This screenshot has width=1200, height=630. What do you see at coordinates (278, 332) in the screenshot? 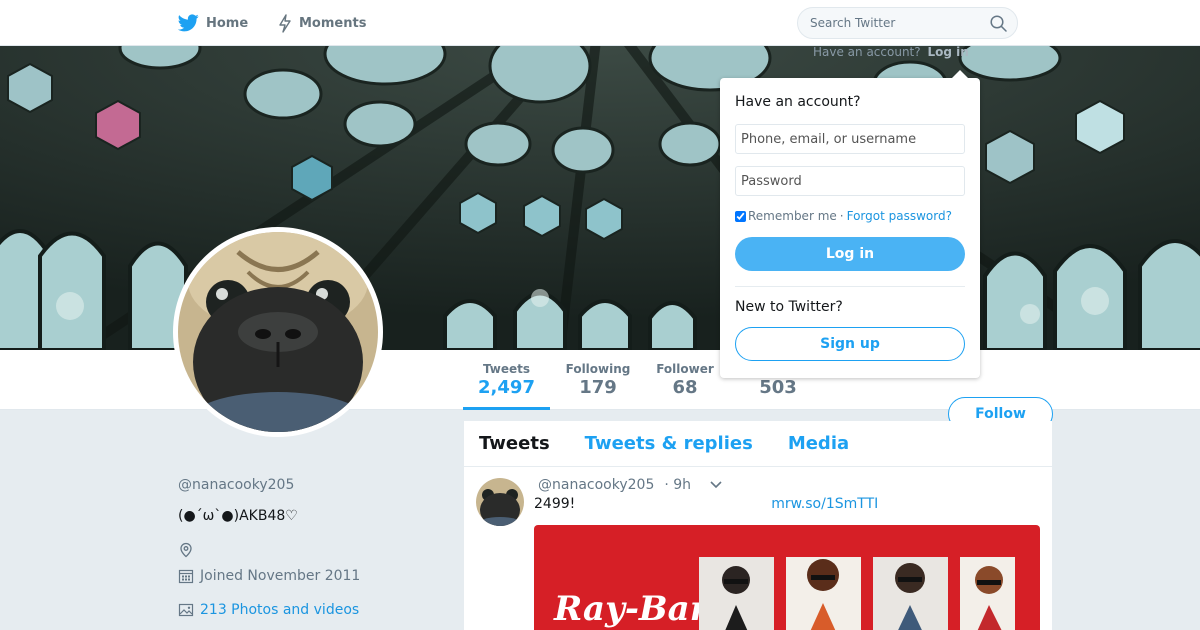
I see `profile-avatar` at bounding box center [278, 332].